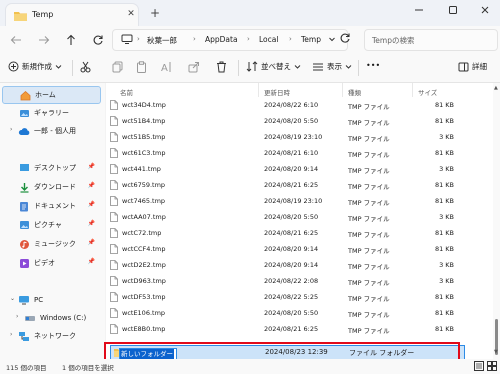  Describe the element at coordinates (20, 15) in the screenshot. I see `folder-icon` at that location.